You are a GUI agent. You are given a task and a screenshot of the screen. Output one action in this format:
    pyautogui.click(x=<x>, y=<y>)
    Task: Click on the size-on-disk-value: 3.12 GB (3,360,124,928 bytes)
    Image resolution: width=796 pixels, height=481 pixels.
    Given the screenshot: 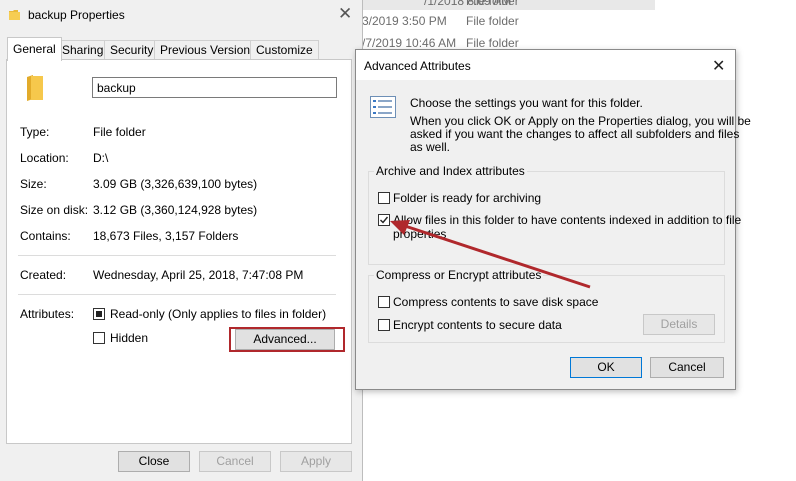 What is the action you would take?
    pyautogui.click(x=175, y=210)
    